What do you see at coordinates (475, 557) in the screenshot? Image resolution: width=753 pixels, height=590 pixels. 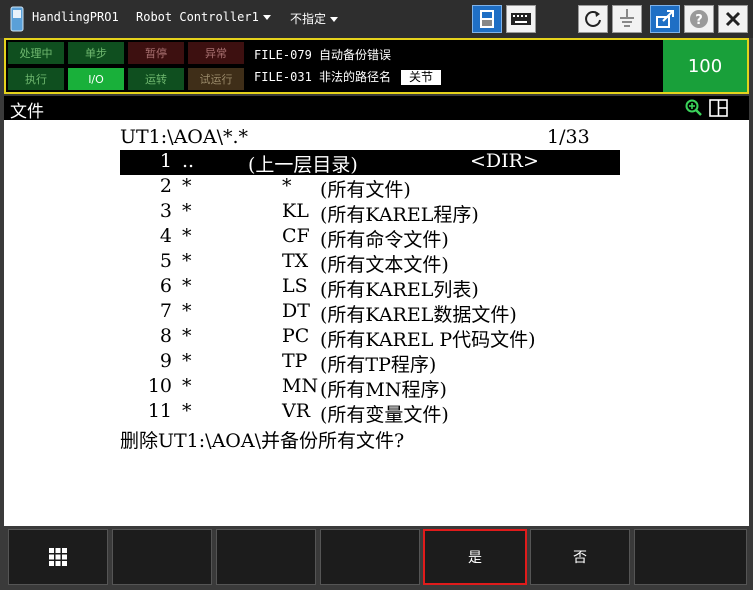 I see `yes-button: 是` at bounding box center [475, 557].